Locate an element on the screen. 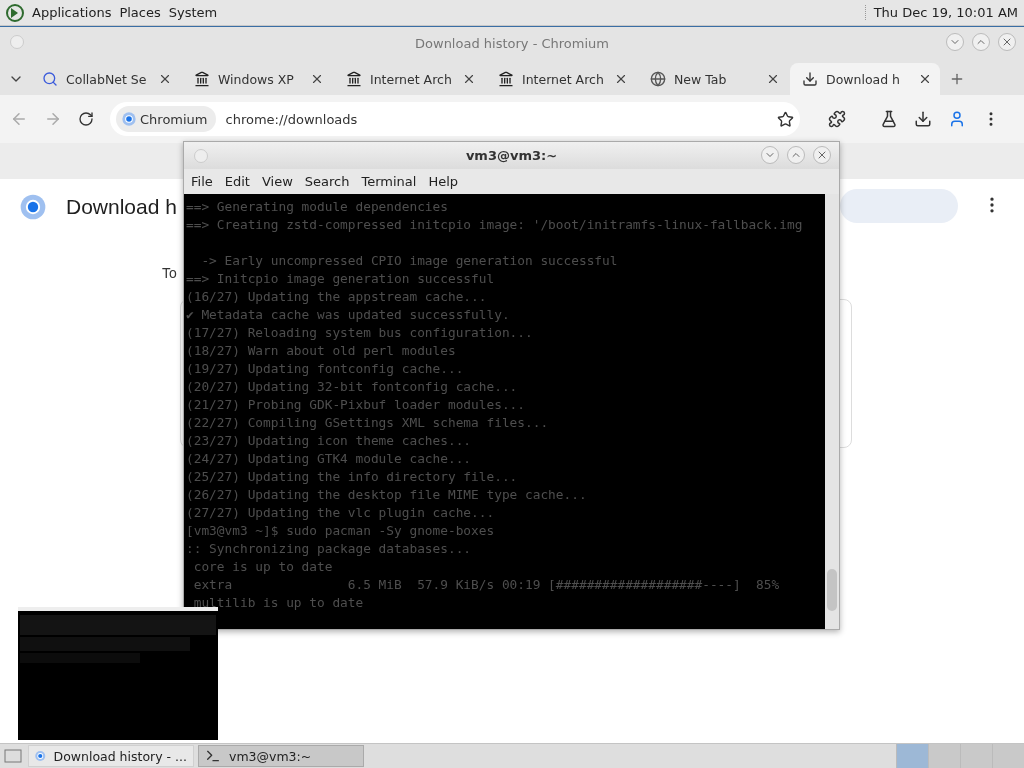 The width and height of the screenshot is (1024, 768). panel-menu: Places is located at coordinates (140, 12).